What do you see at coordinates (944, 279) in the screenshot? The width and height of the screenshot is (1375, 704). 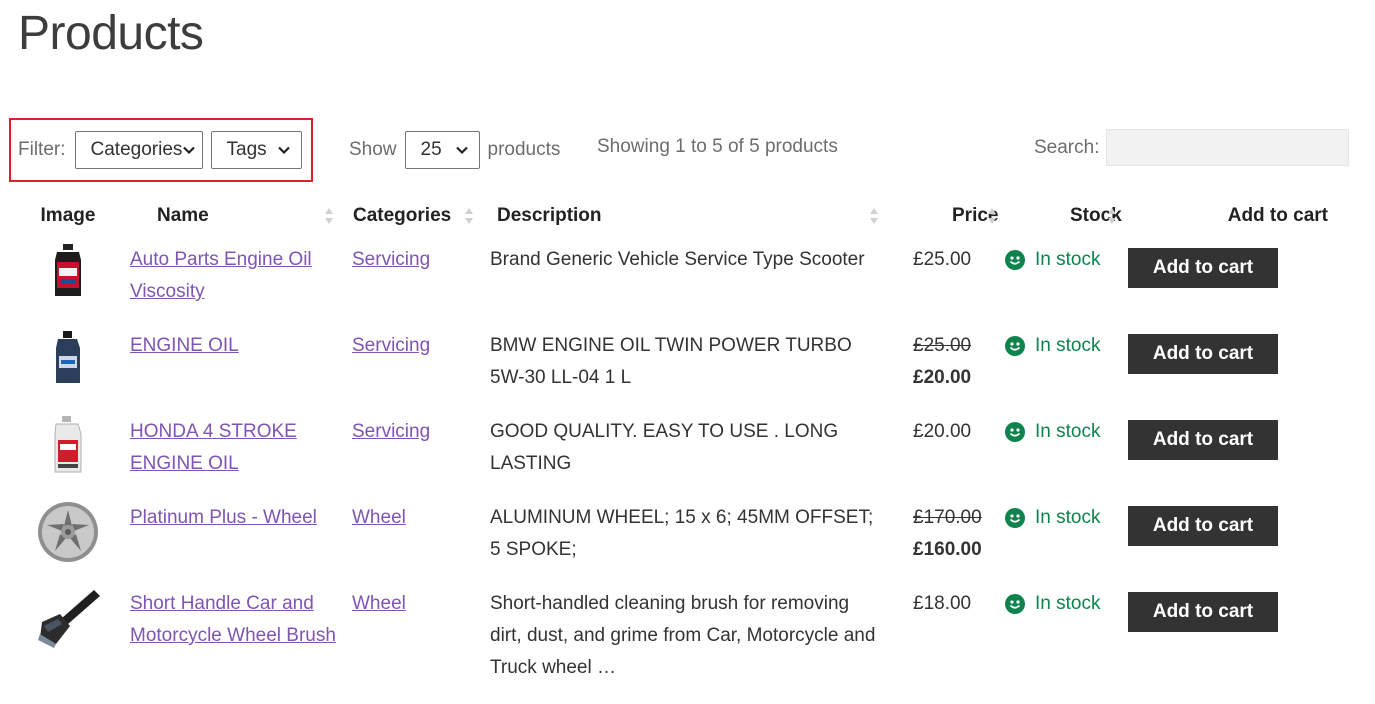 I see `product-price-cell: £25.00` at bounding box center [944, 279].